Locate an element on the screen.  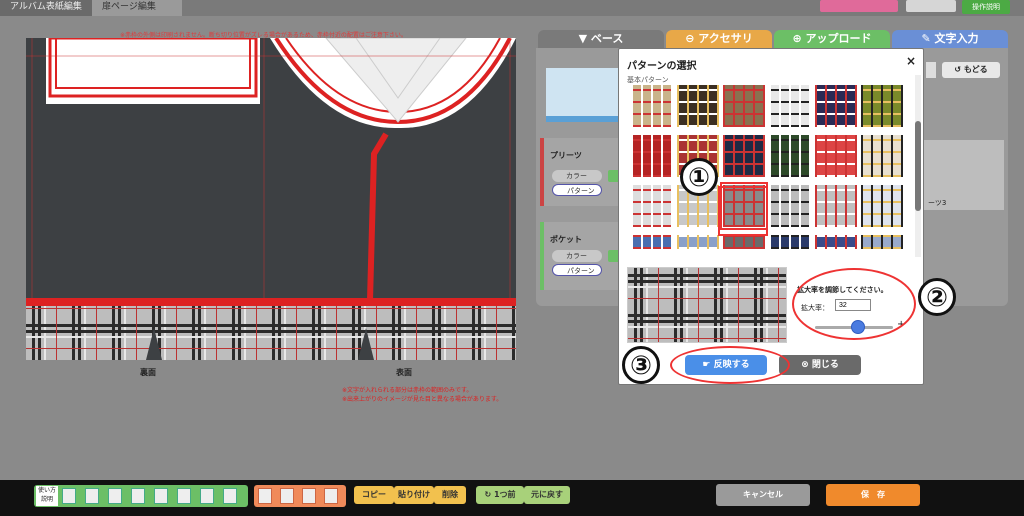
undo-icon: ↺ is located at coordinates (959, 69).